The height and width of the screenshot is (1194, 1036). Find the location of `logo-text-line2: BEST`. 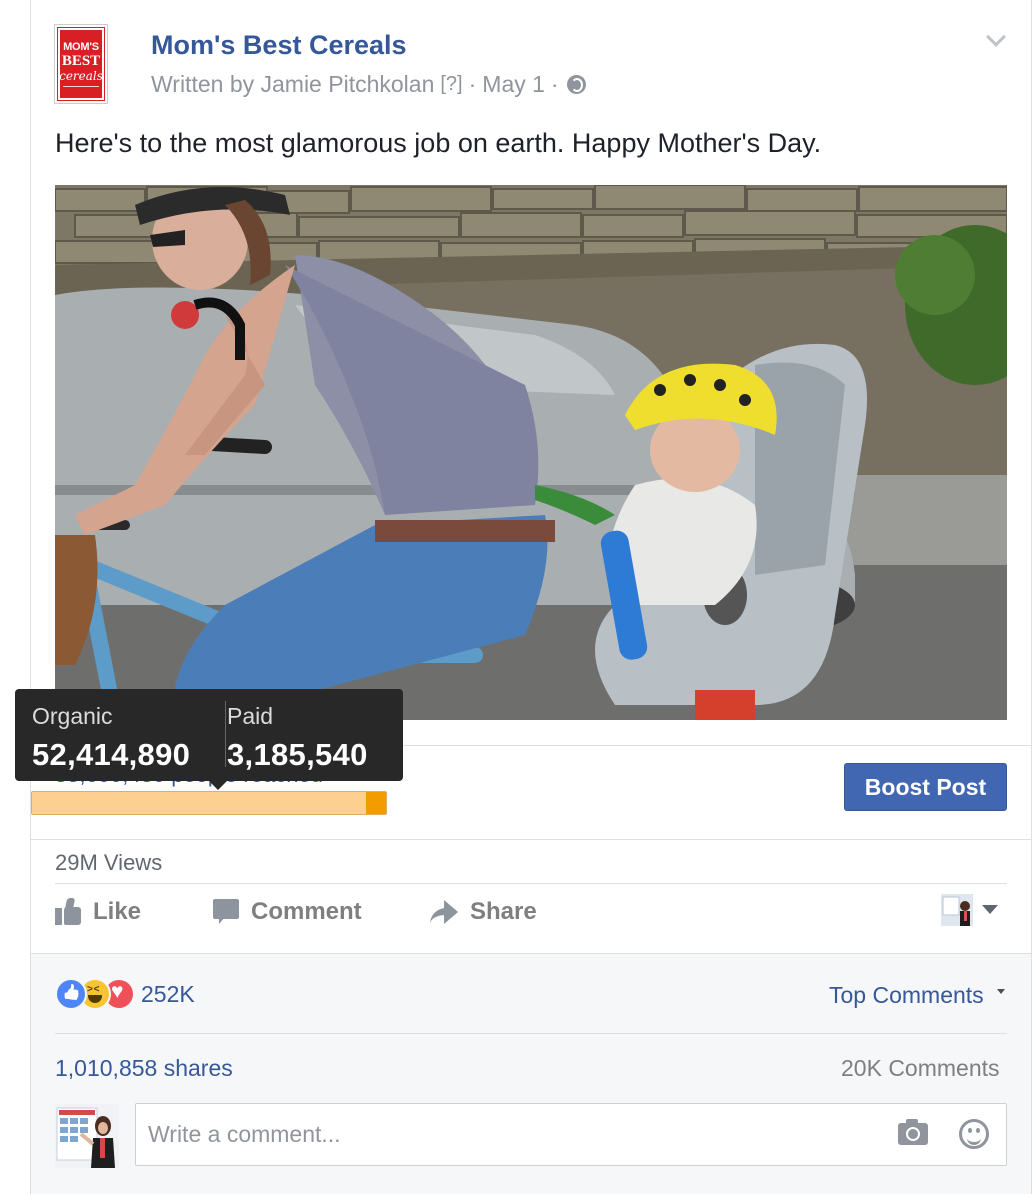

logo-text-line2: BEST is located at coordinates (81, 60).